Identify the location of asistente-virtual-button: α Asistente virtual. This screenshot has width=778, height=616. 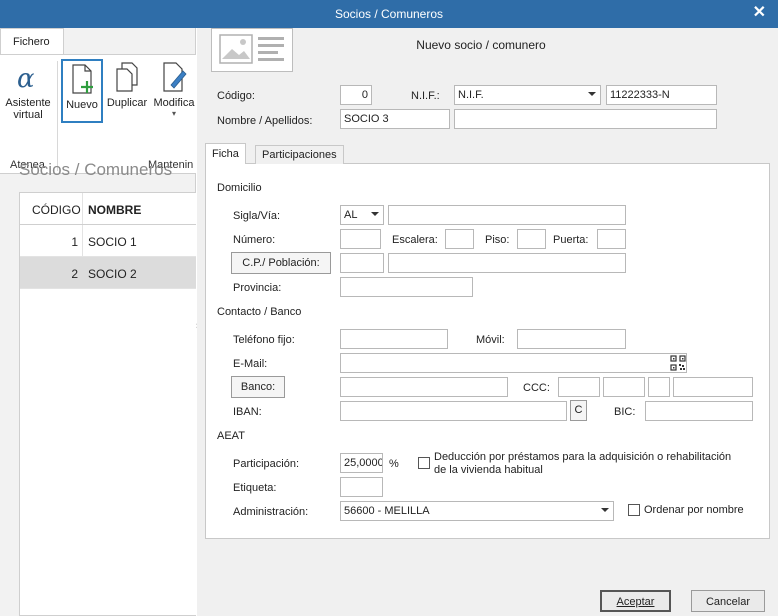
(28, 90).